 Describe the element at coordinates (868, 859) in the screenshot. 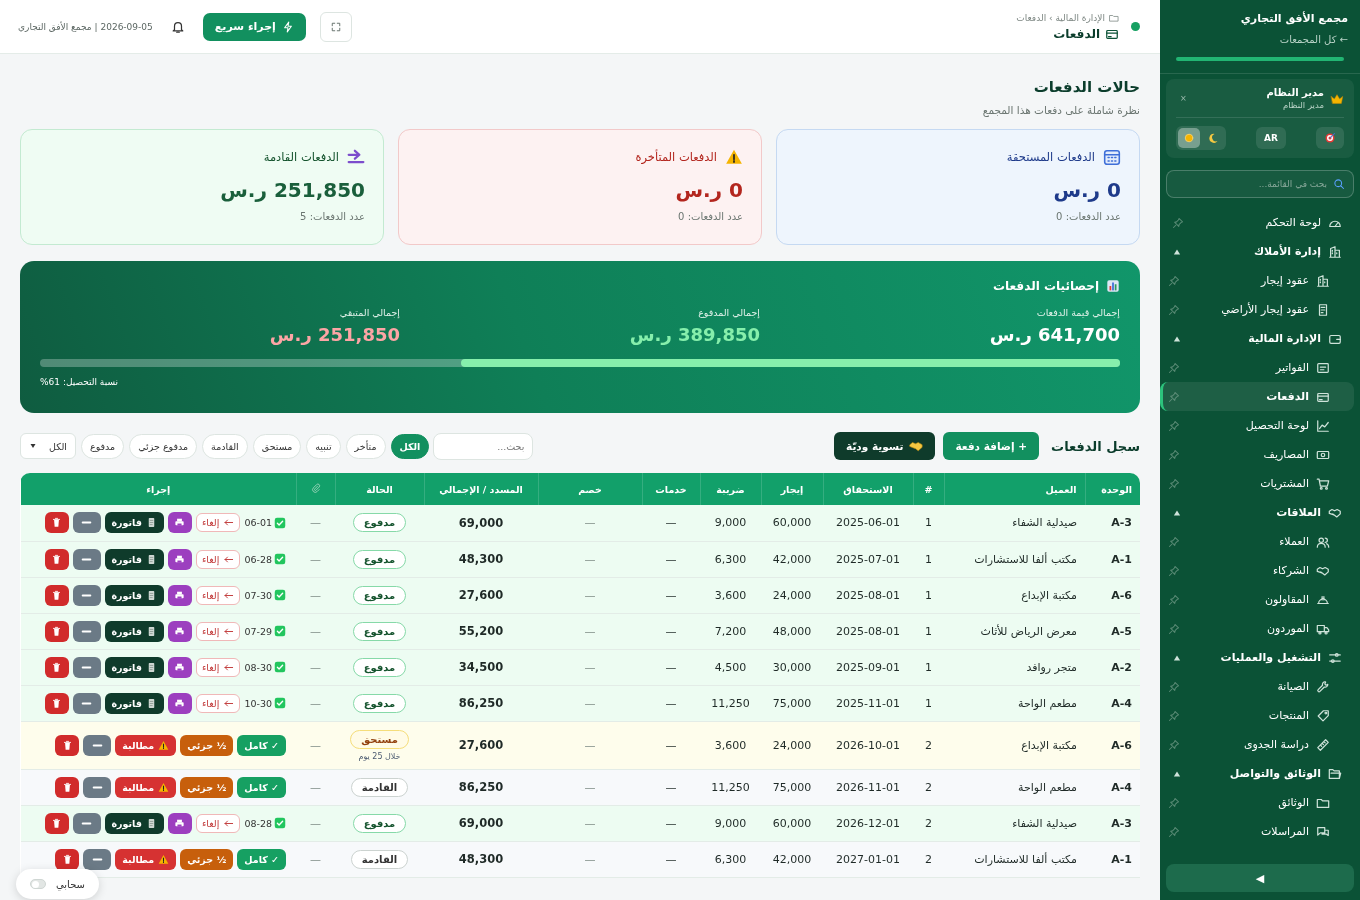

I see `table-cell: 2027-01-01` at that location.